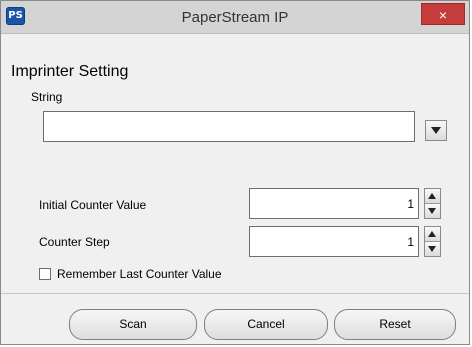 The image size is (472, 347). I want to click on section-heading: Imprinter Setting, so click(70, 71).